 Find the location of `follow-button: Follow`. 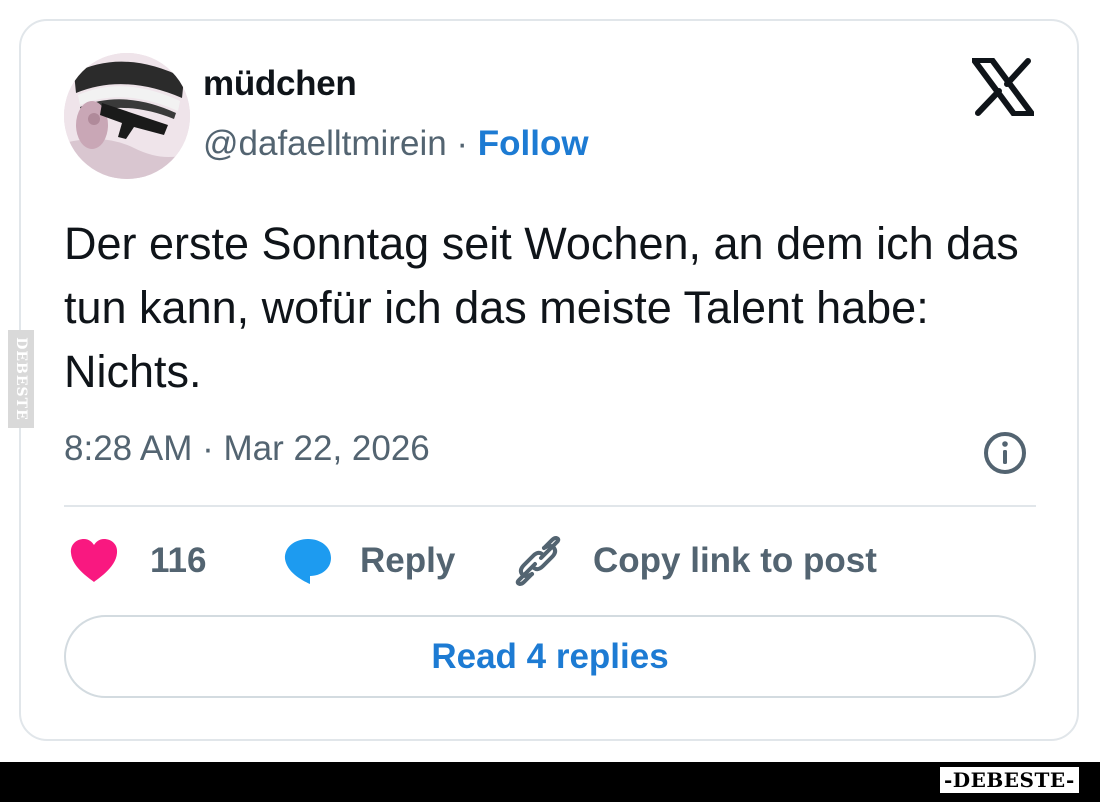

follow-button: Follow is located at coordinates (533, 143).